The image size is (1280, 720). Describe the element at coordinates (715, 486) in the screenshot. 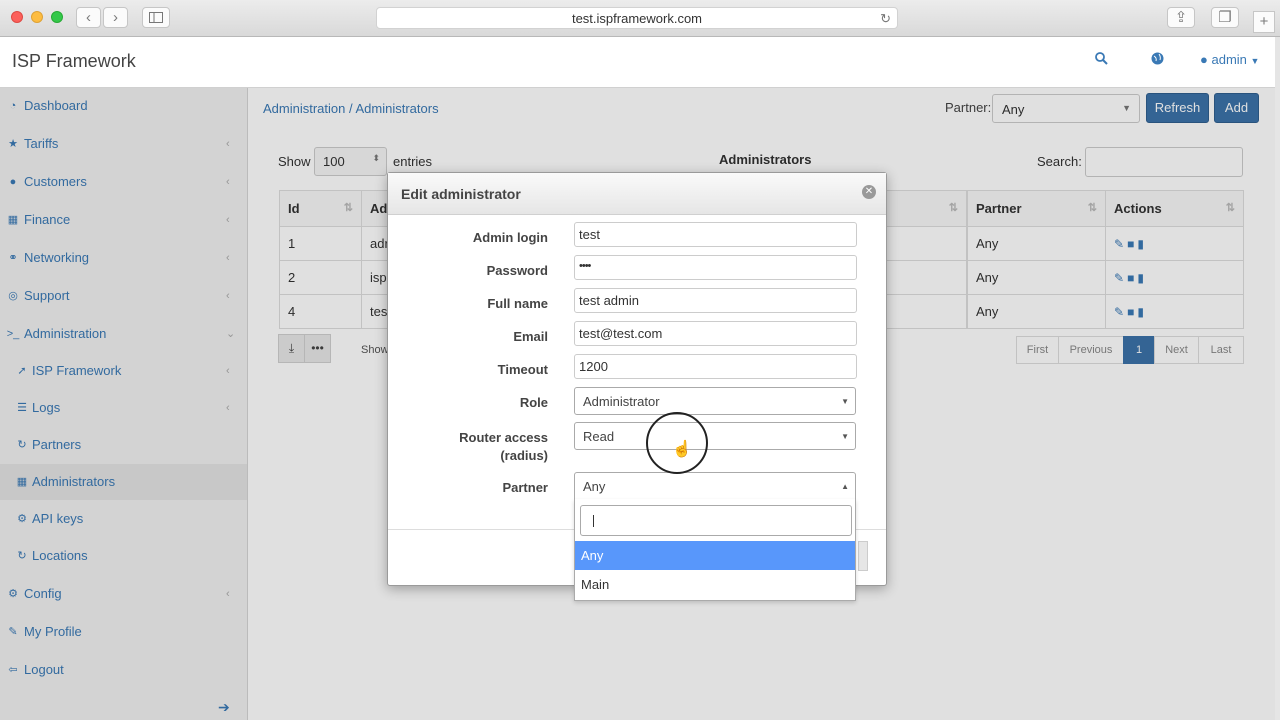

I see `partner-select: Any ▲` at that location.